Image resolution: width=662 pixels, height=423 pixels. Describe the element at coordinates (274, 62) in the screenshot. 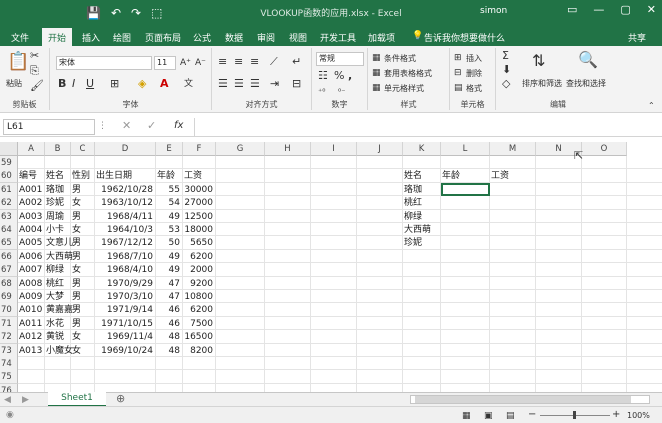

I see `orientation-icon: ⟋` at that location.